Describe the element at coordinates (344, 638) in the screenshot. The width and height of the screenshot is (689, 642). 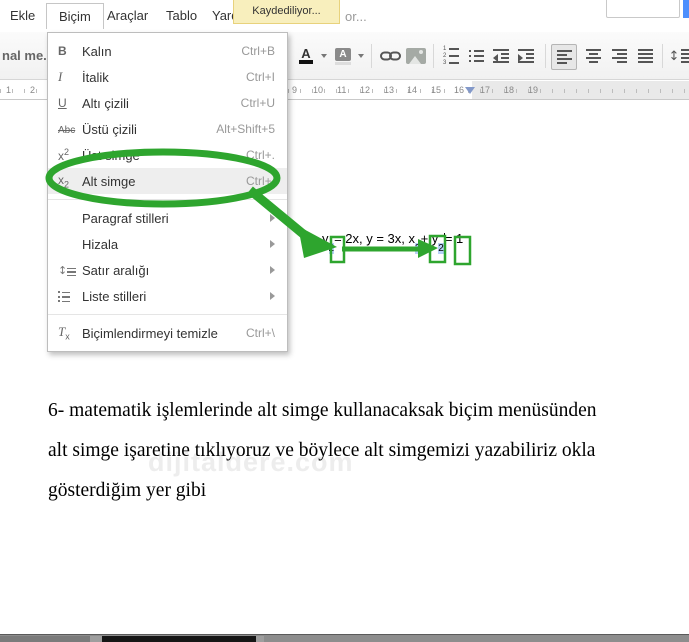
I see `bottom-scrollbar` at that location.